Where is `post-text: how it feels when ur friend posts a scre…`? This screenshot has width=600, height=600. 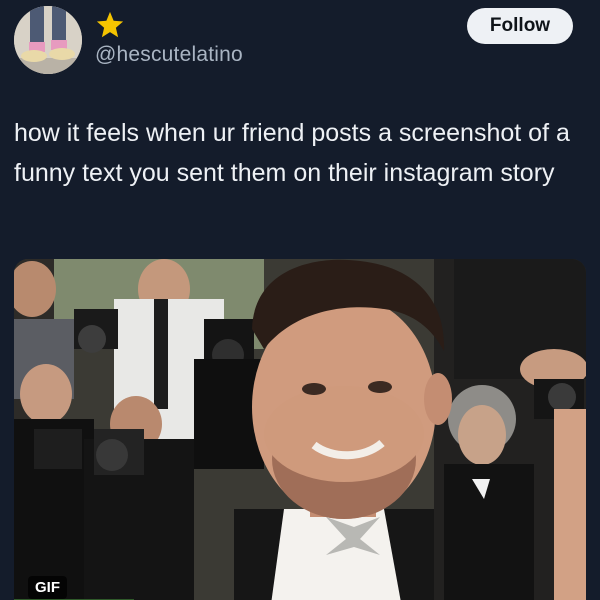 post-text: how it feels when ur friend posts a scre… is located at coordinates (292, 153).